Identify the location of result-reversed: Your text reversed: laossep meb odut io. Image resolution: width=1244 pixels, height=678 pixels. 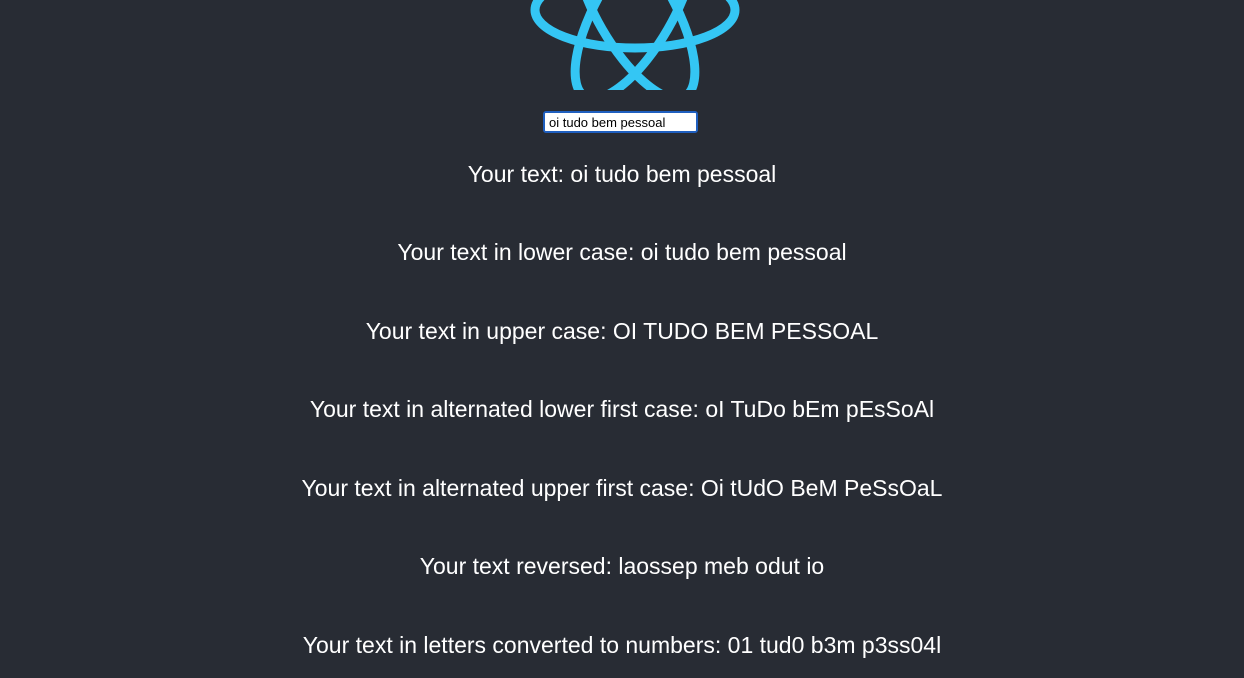
(622, 566).